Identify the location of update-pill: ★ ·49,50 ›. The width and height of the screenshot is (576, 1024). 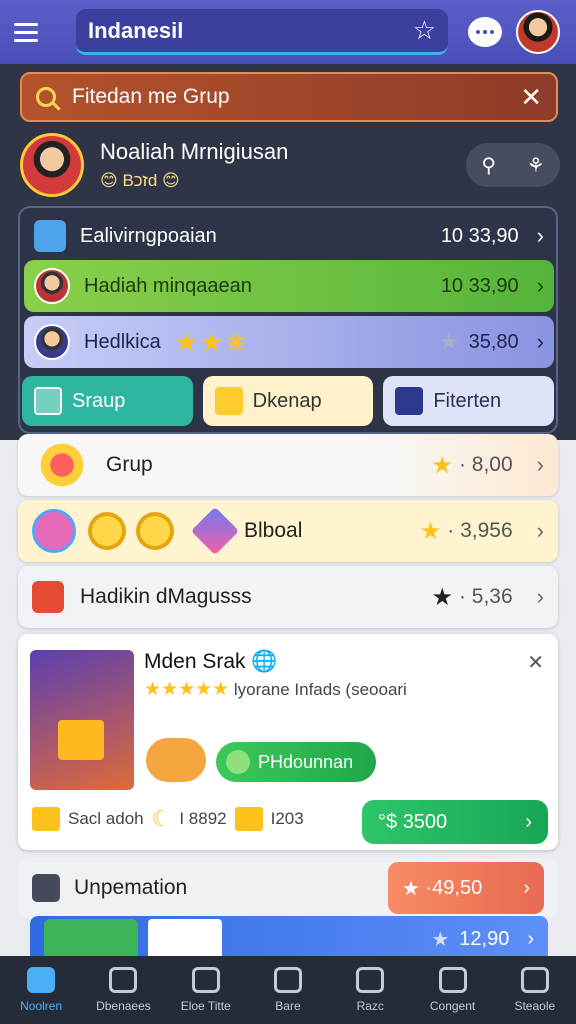
(466, 888).